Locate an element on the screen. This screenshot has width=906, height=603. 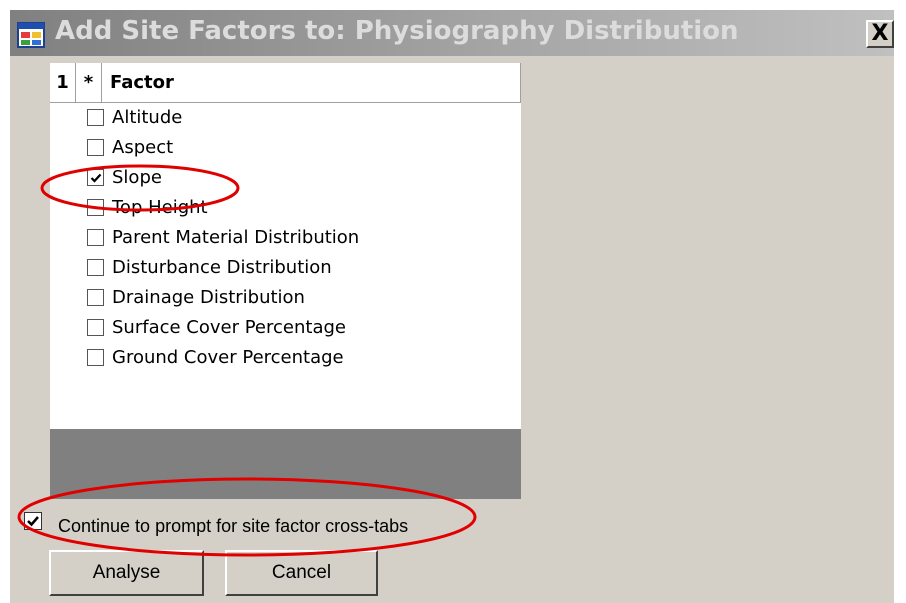
factor-label: Ground Cover Percentage is located at coordinates (228, 357).